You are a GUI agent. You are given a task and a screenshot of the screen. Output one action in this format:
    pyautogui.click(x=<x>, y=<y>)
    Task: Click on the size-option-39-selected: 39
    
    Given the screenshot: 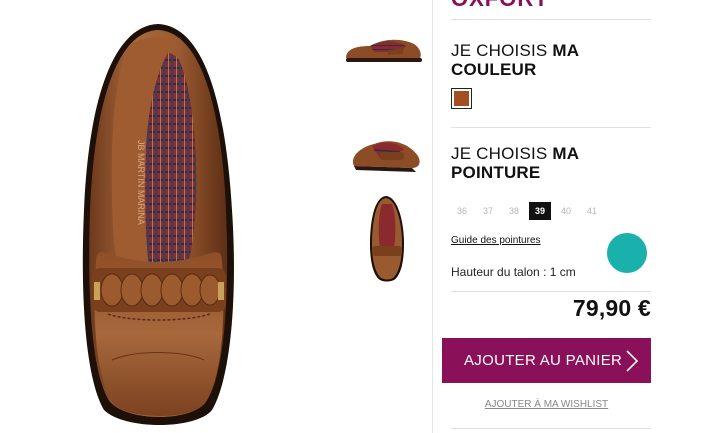 What is the action you would take?
    pyautogui.click(x=540, y=211)
    